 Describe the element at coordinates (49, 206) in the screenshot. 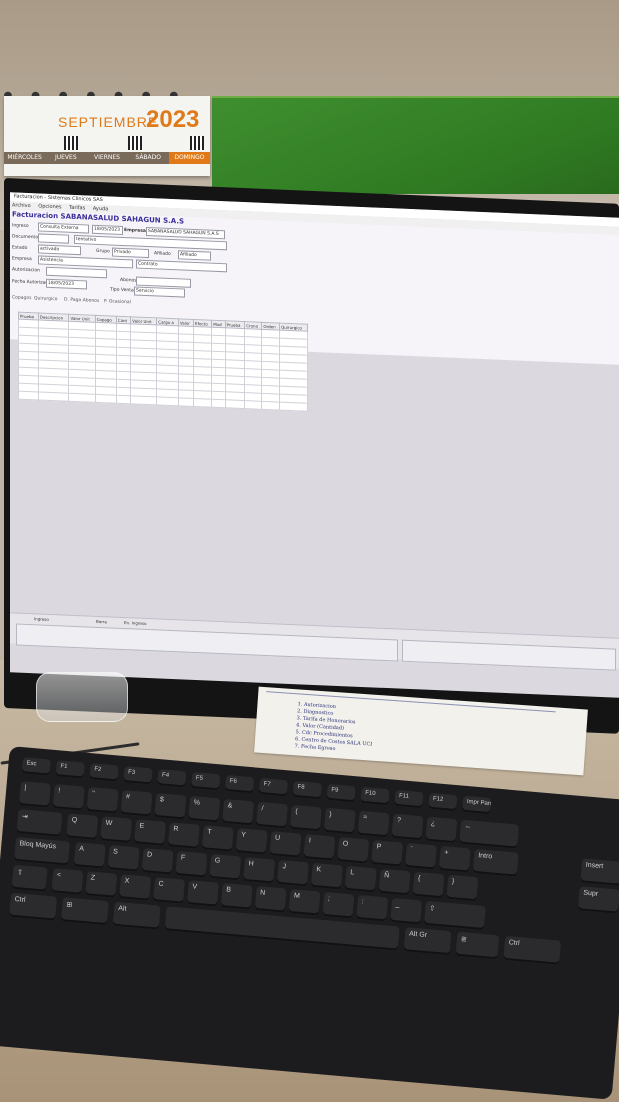

I see `menu-item-opciones: Opciones` at that location.